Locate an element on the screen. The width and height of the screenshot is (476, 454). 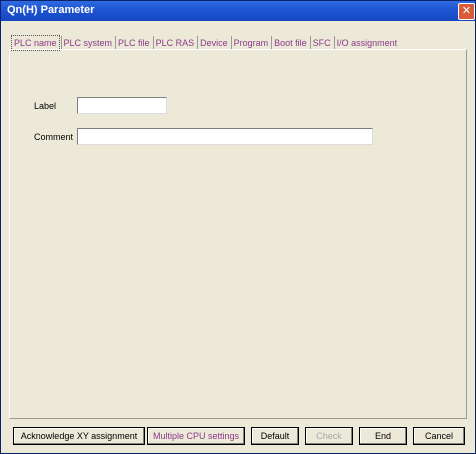
tab-plc-file: PLC file is located at coordinates (133, 43).